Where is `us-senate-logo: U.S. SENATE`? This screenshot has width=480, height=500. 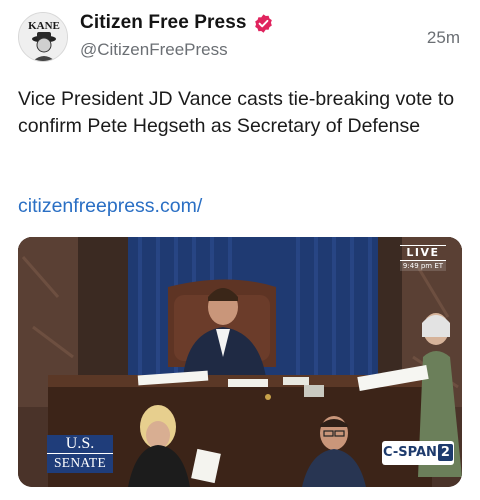
us-senate-logo: U.S. SENATE is located at coordinates (80, 454).